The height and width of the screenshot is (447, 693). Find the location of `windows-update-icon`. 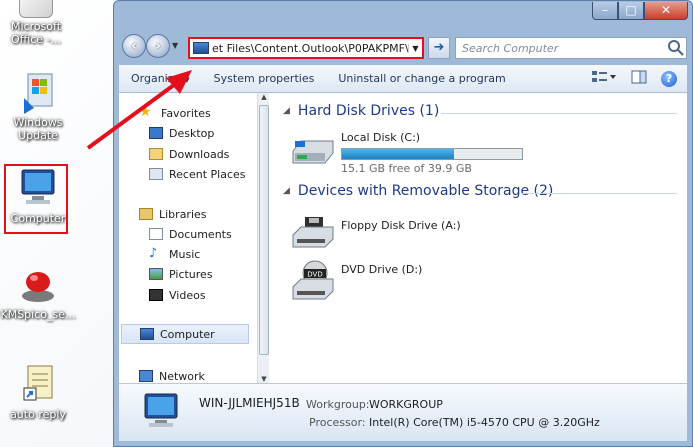

windows-update-icon is located at coordinates (38, 92).